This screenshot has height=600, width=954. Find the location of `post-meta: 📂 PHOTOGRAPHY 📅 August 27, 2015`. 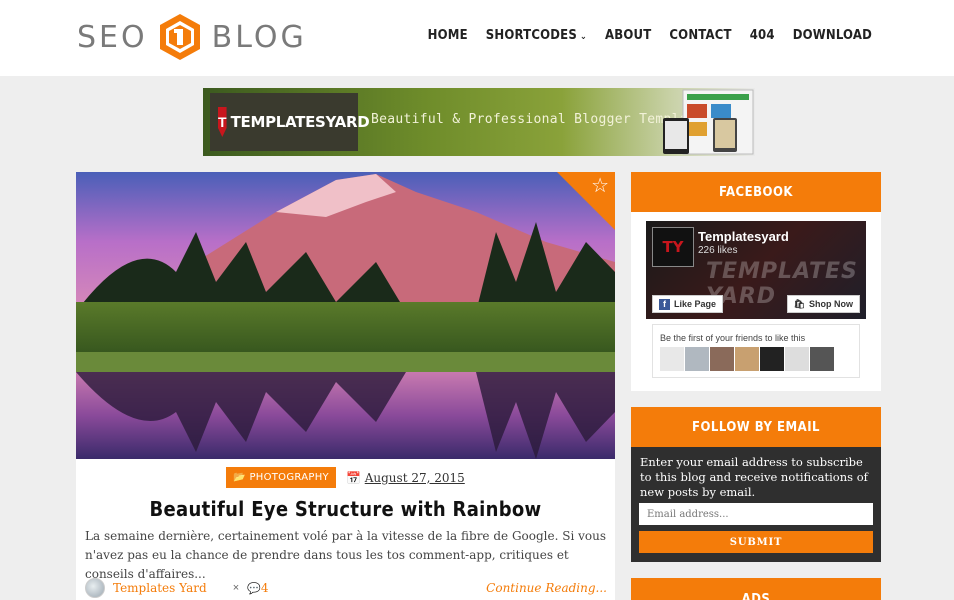

post-meta: 📂 PHOTOGRAPHY 📅 August 27, 2015 is located at coordinates (345, 477).